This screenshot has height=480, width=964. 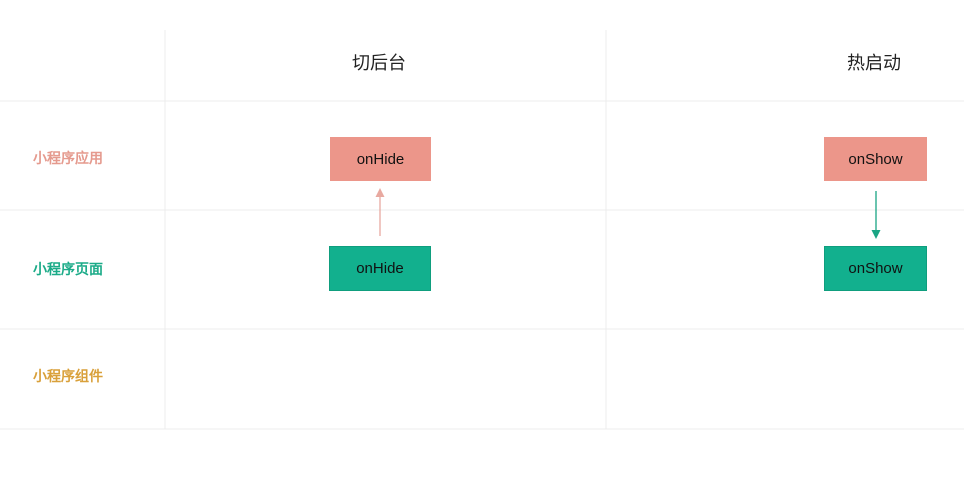 I want to click on node-hot-page: onShow, so click(x=875, y=268).